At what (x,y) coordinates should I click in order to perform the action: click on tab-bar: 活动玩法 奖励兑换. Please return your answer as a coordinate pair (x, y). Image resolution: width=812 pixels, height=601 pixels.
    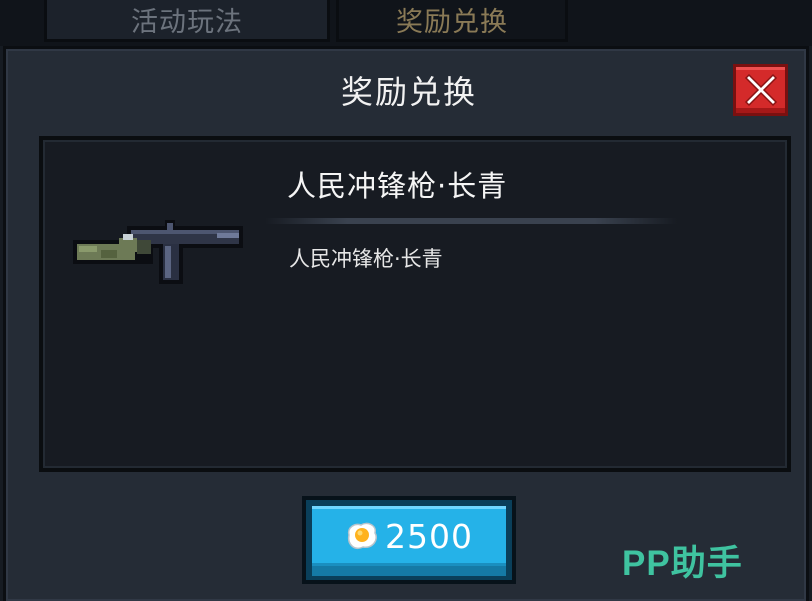
    Looking at the image, I should click on (406, 23).